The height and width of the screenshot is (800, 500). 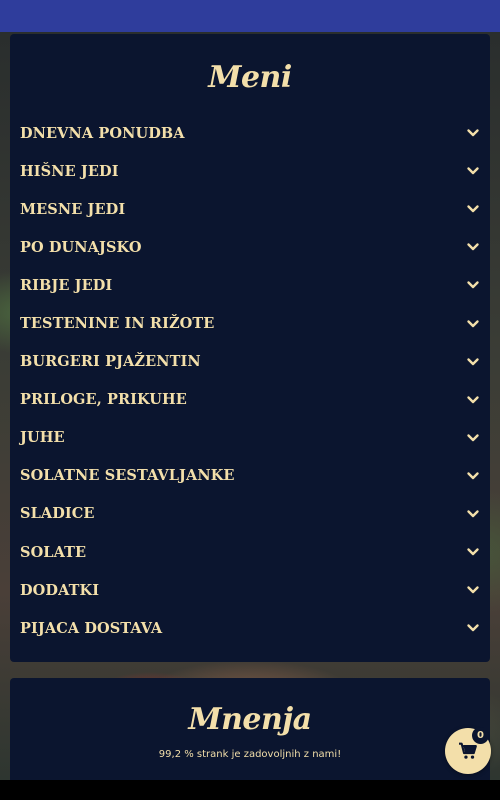 I want to click on menu-category-label: BURGERI PJAŽENTIN, so click(x=110, y=362).